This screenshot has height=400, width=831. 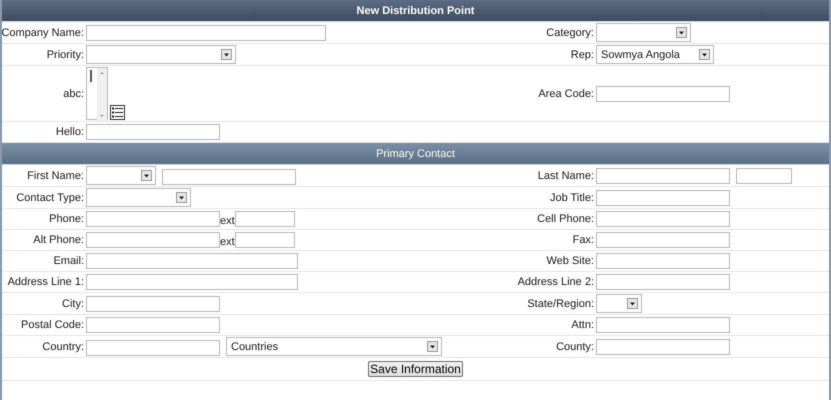 I want to click on field-label: Contact Type:, so click(x=50, y=198).